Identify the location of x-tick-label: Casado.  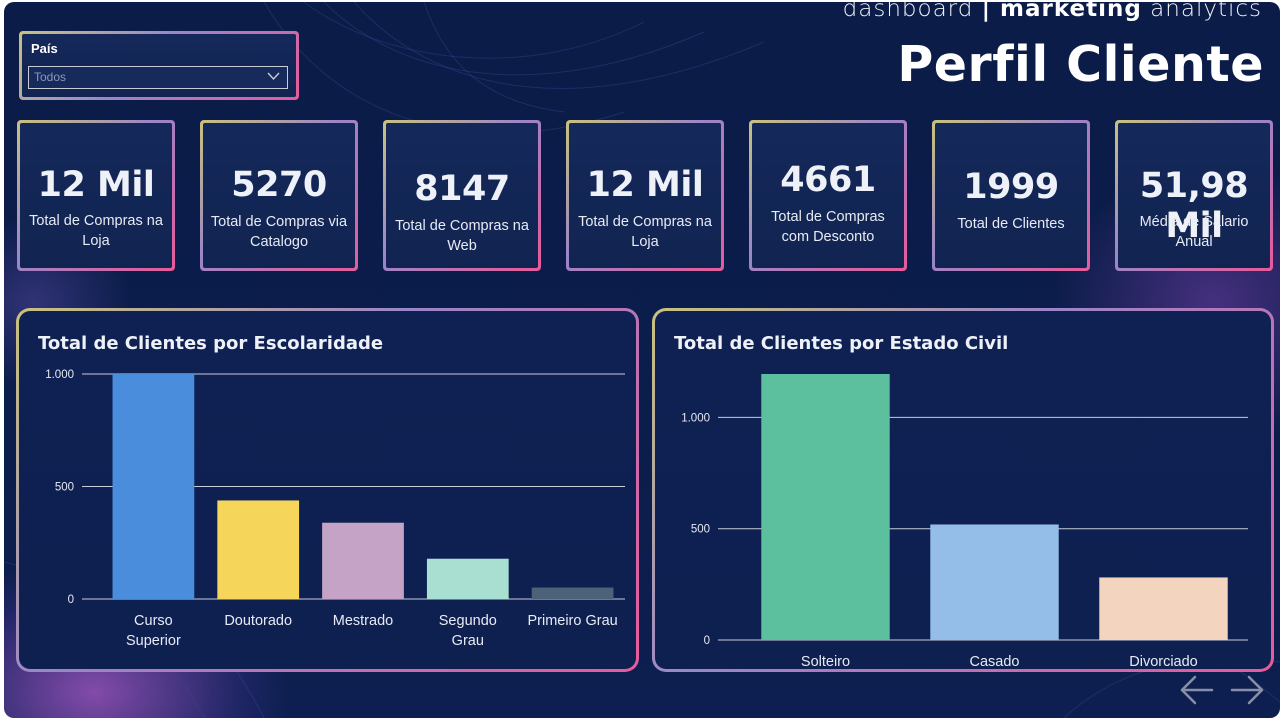
(995, 661).